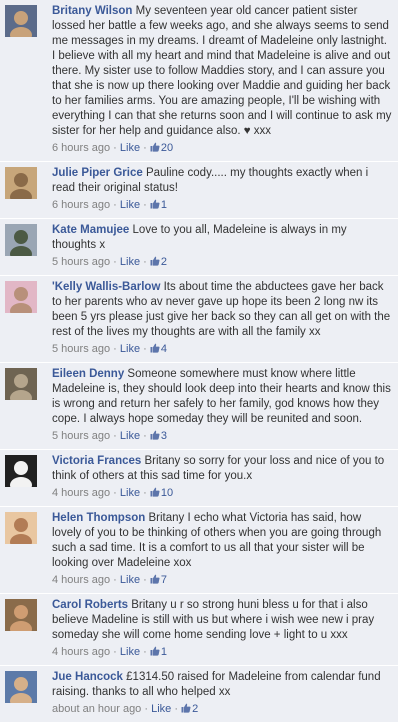 The image size is (413, 723). What do you see at coordinates (164, 436) in the screenshot?
I see `like-count-number: 3` at bounding box center [164, 436].